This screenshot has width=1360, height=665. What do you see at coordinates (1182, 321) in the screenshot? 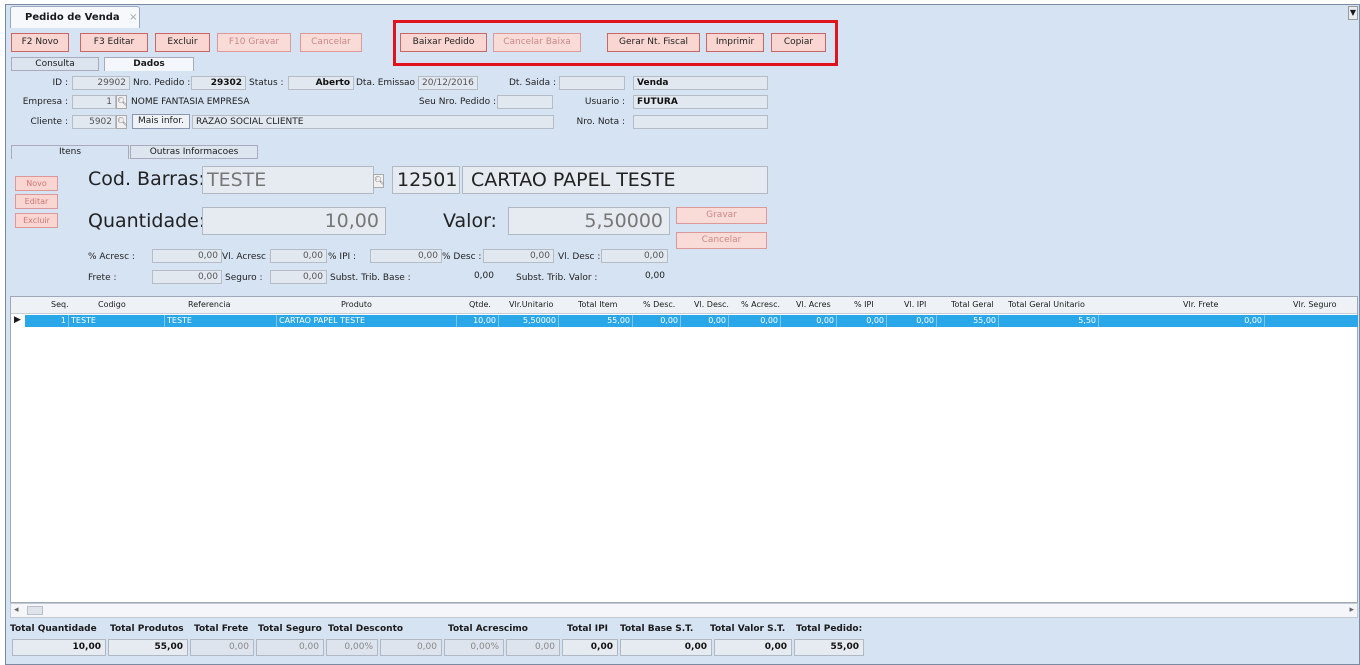
I see `cell-vlr-frete: 0,00` at bounding box center [1182, 321].